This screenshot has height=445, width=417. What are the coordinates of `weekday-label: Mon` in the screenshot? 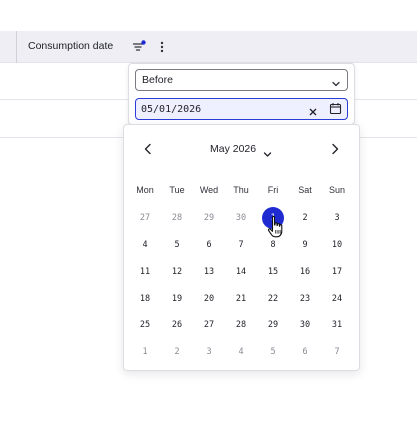 It's located at (145, 190).